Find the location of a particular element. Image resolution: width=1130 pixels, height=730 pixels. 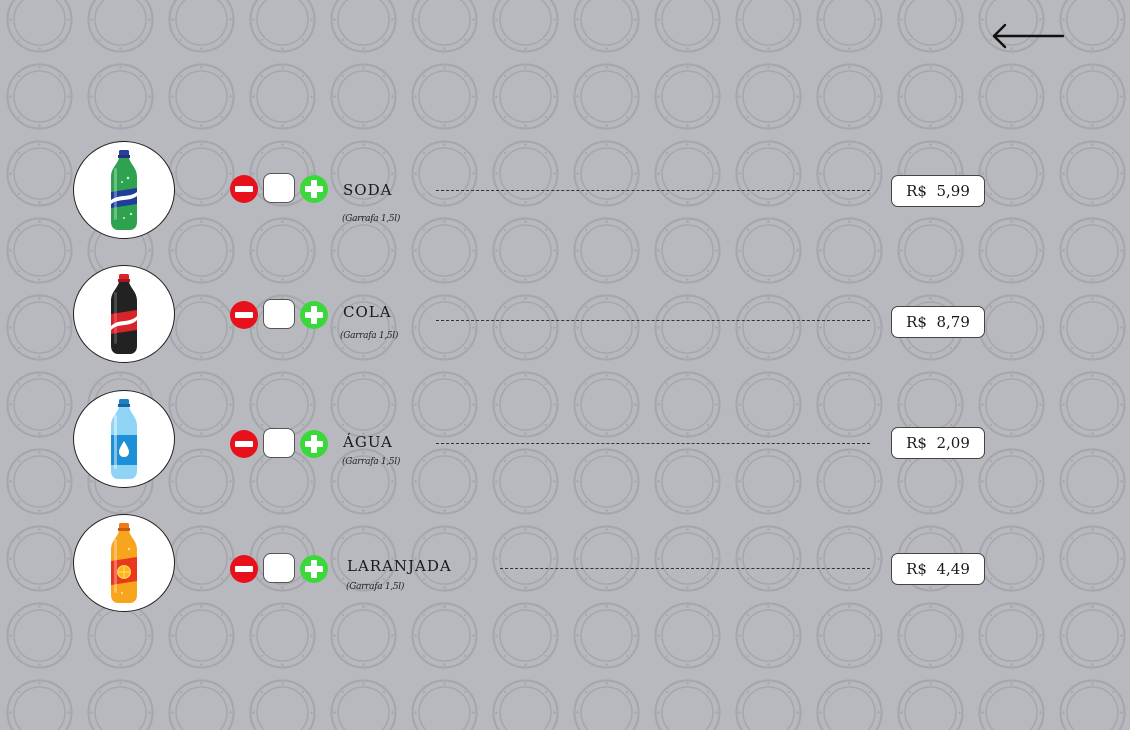

quantity-input-agua is located at coordinates (279, 443).